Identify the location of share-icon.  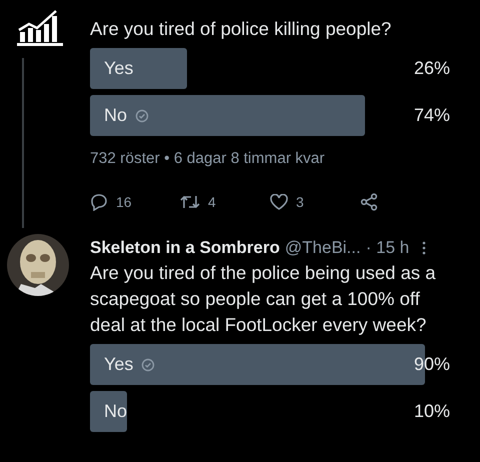
(369, 202).